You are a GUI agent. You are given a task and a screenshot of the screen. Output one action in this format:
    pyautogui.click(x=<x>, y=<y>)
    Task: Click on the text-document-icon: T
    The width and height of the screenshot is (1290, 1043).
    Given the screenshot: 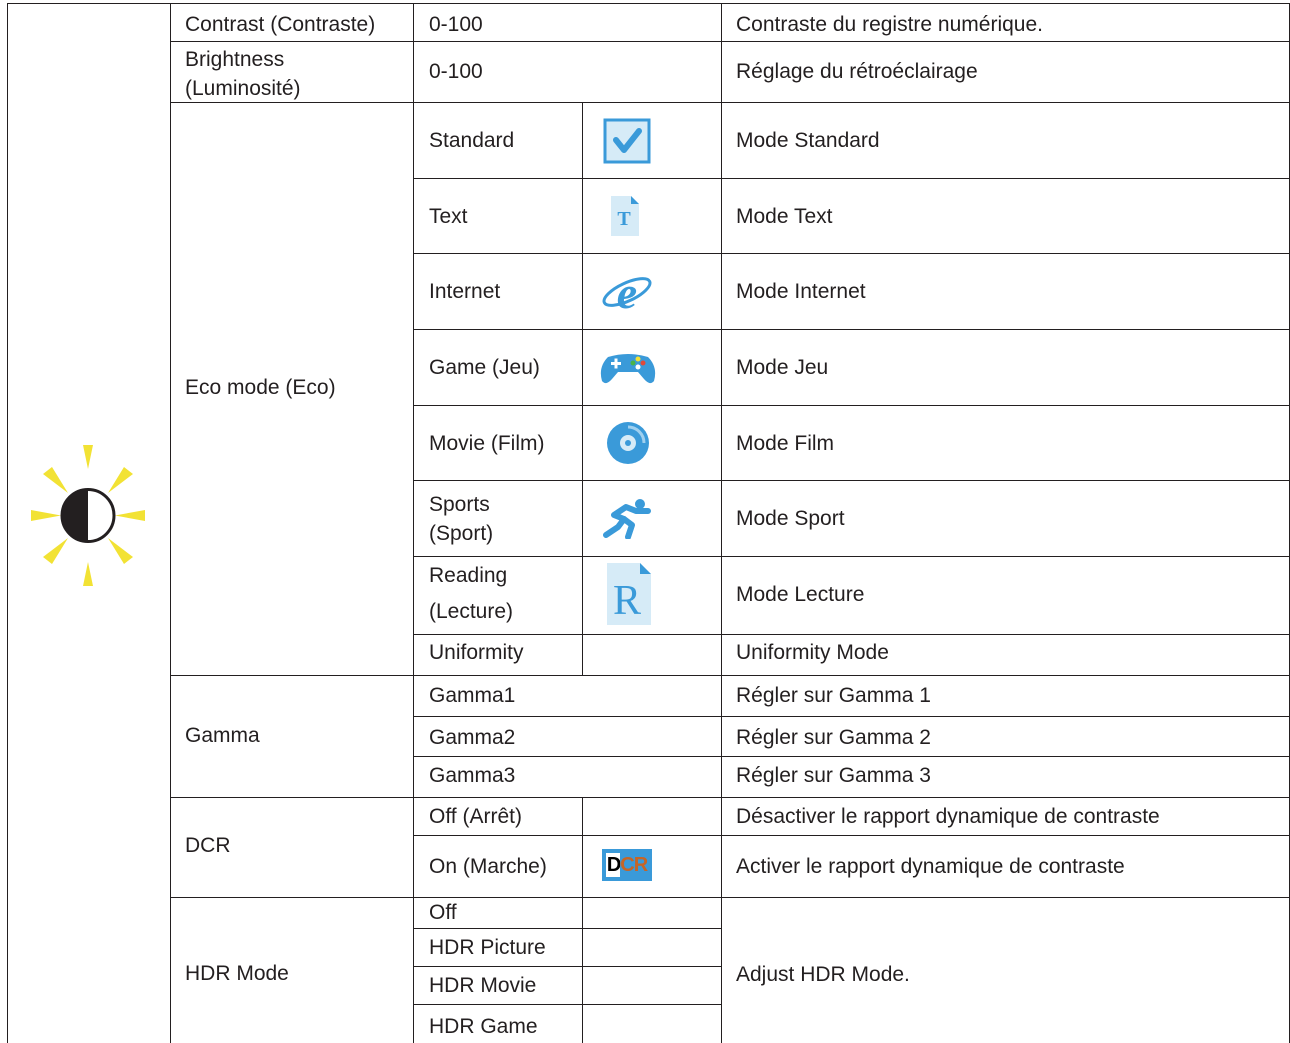 What is the action you would take?
    pyautogui.click(x=625, y=216)
    